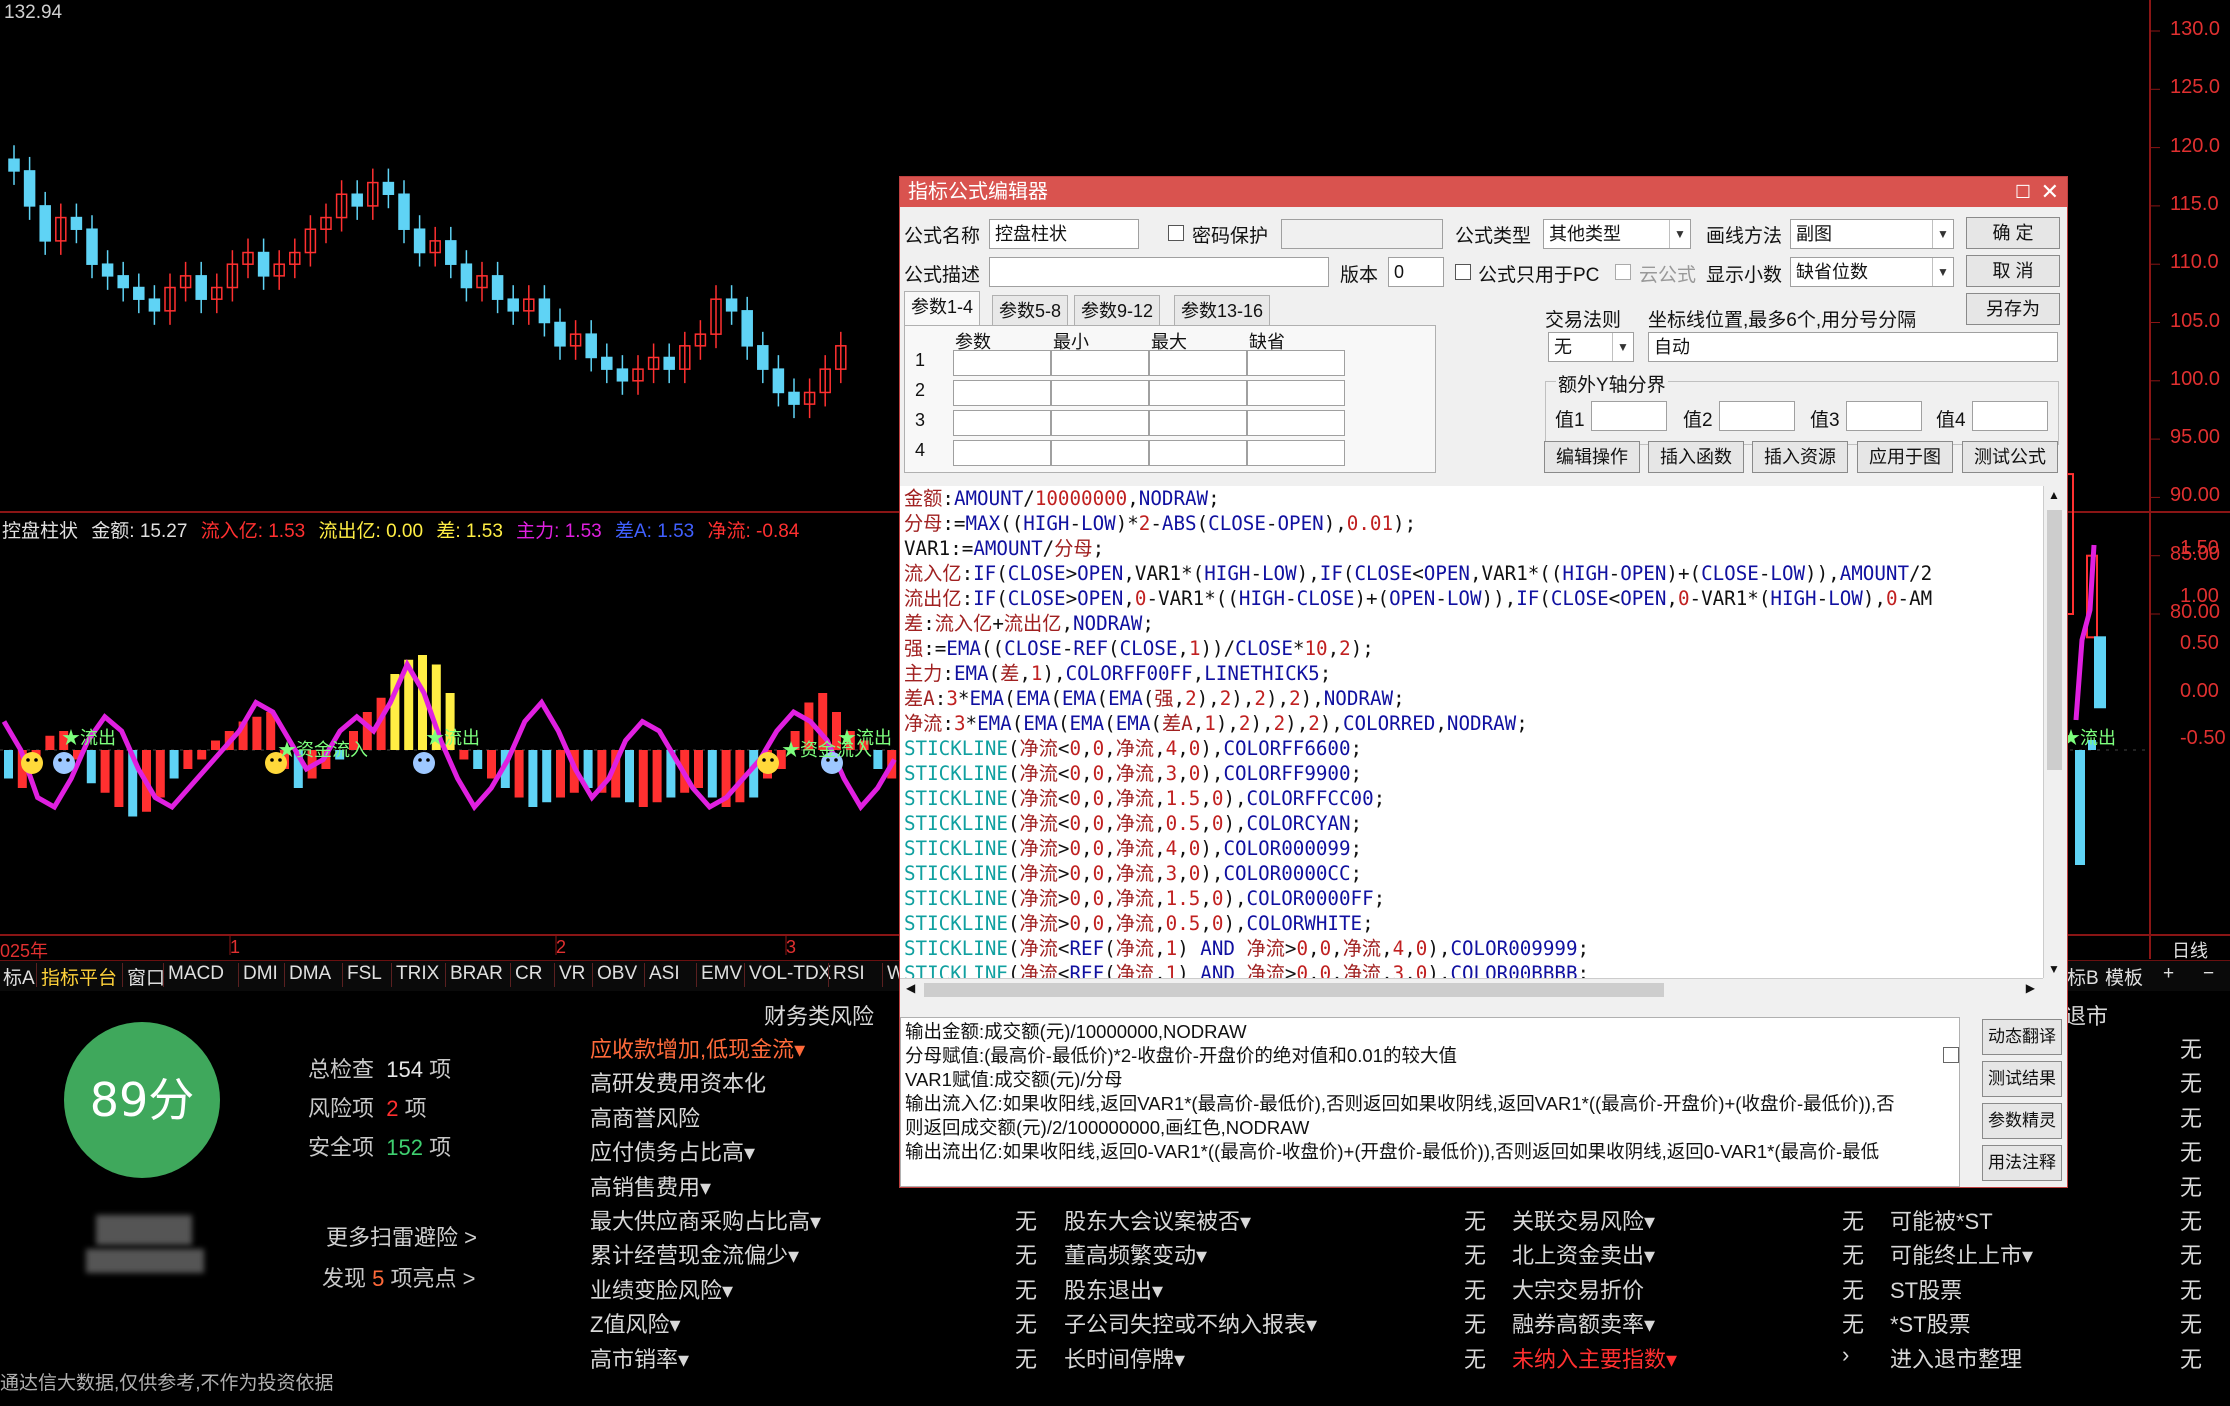 This screenshot has height=1406, width=2230. I want to click on tab-4: DMI, so click(260, 974).